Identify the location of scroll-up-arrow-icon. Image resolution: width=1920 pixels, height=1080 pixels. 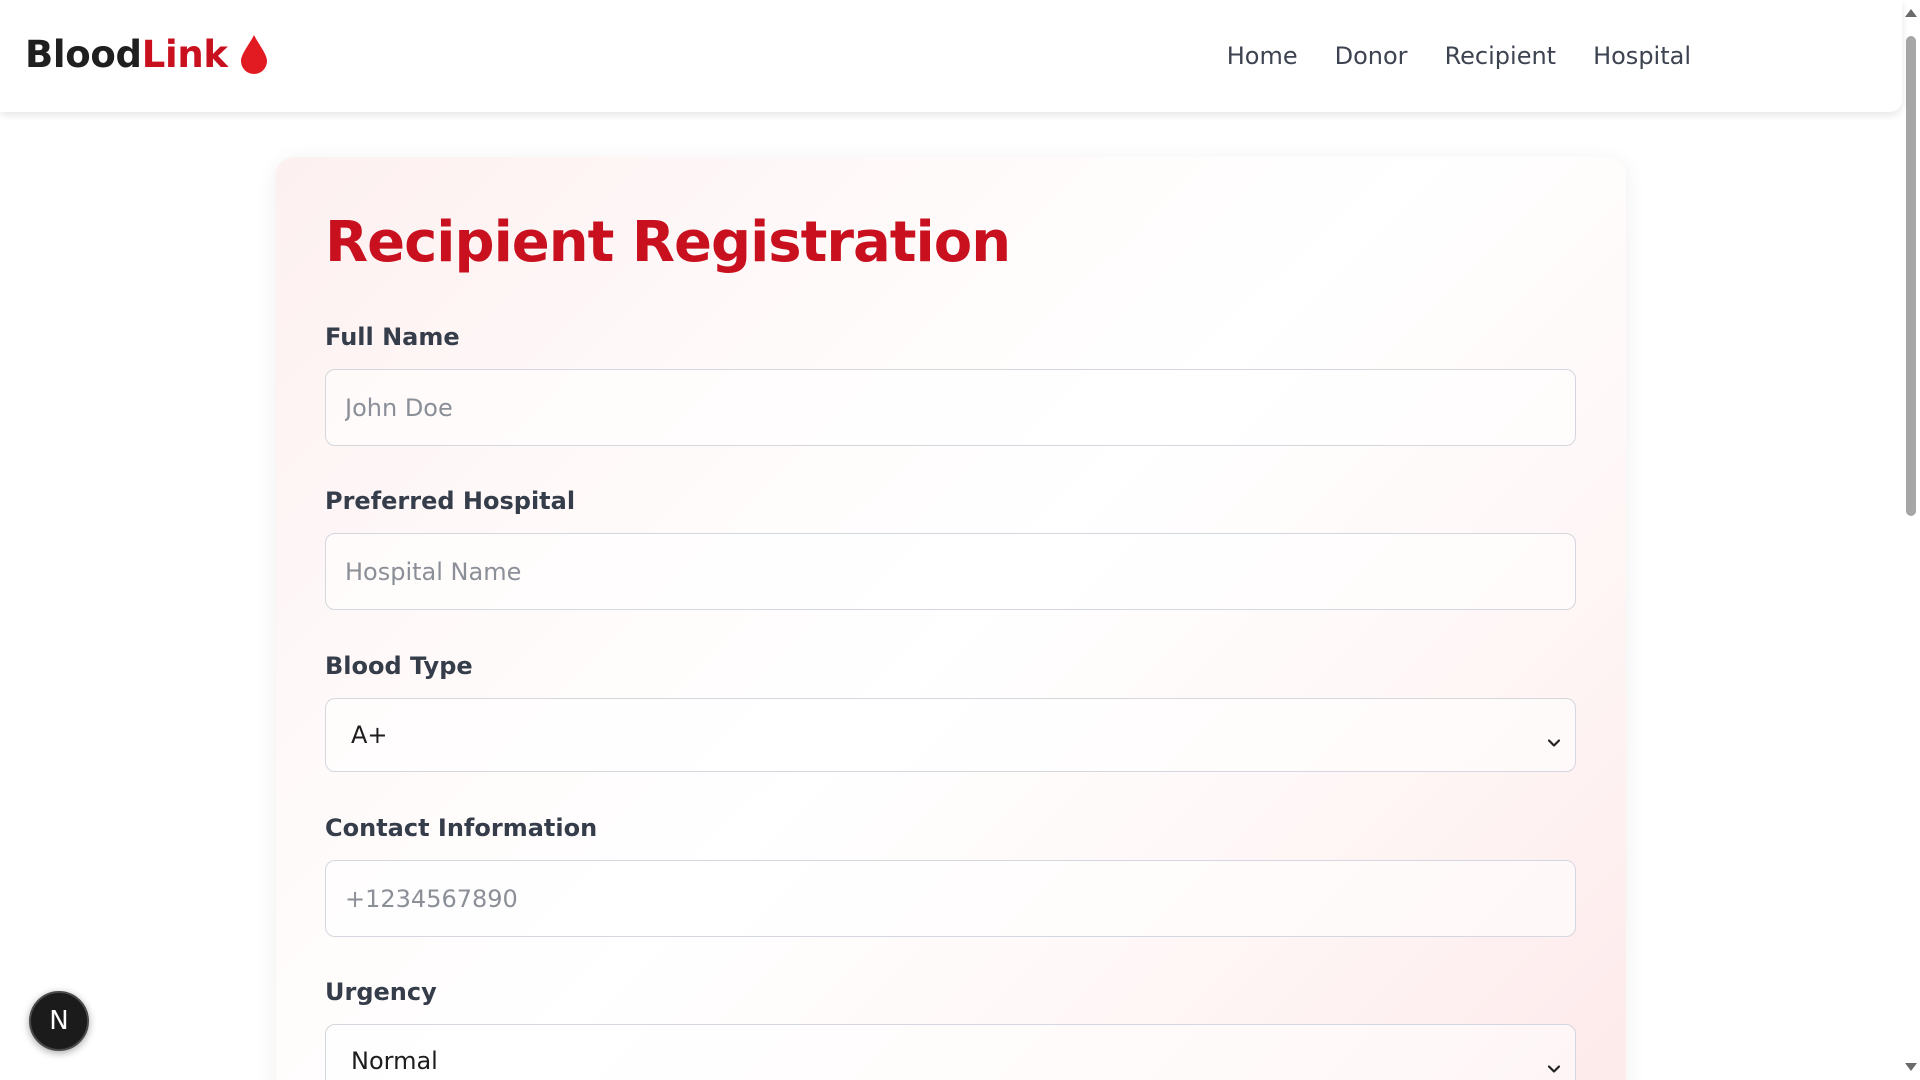
(1911, 13).